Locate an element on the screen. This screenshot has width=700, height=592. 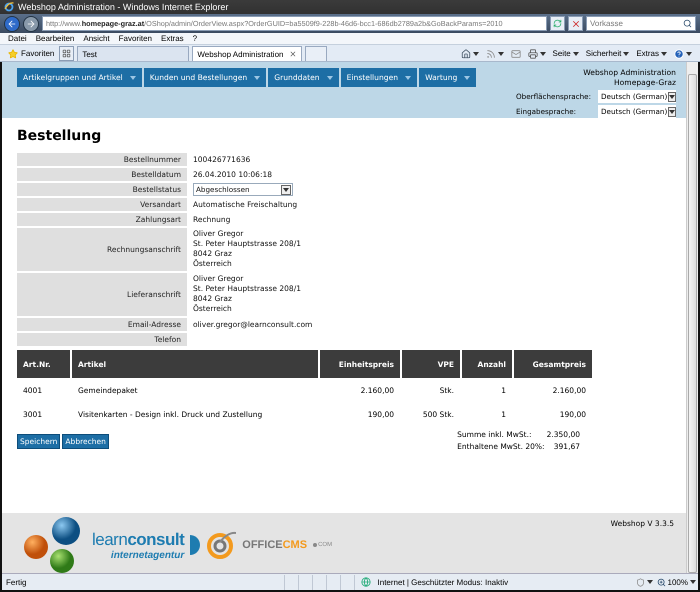
zoom-button: 100% is located at coordinates (676, 582).